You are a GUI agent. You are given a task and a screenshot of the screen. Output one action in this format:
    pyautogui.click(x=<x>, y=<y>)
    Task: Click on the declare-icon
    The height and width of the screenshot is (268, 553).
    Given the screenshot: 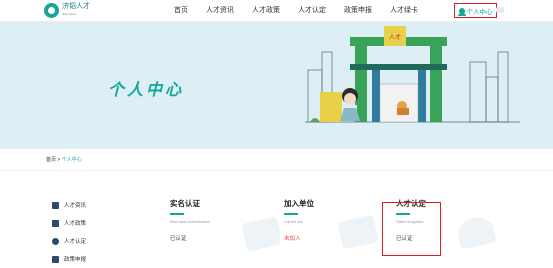 What is the action you would take?
    pyautogui.click(x=55, y=259)
    